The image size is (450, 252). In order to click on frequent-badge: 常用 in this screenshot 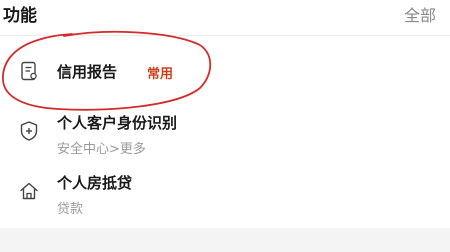, I will do `click(160, 74)`.